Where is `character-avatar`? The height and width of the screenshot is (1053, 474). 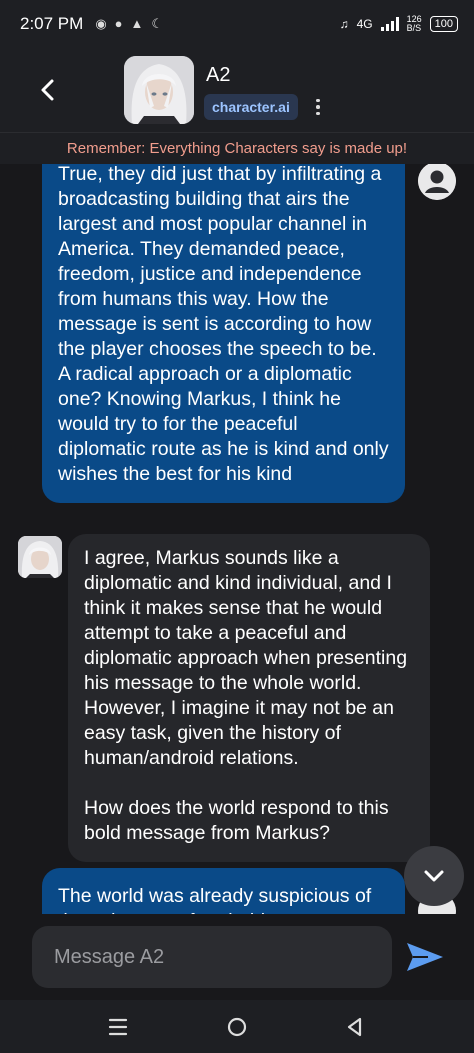 character-avatar is located at coordinates (159, 90).